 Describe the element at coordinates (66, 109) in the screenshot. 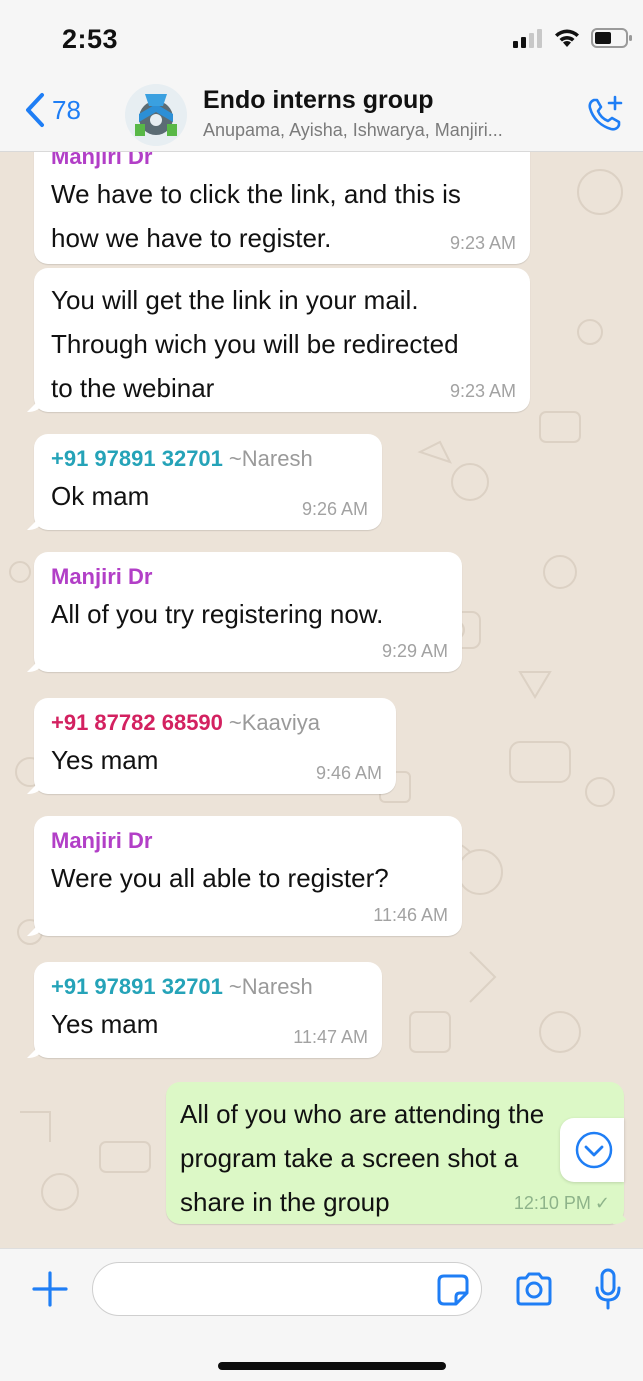

I see `unread-count: 78` at that location.